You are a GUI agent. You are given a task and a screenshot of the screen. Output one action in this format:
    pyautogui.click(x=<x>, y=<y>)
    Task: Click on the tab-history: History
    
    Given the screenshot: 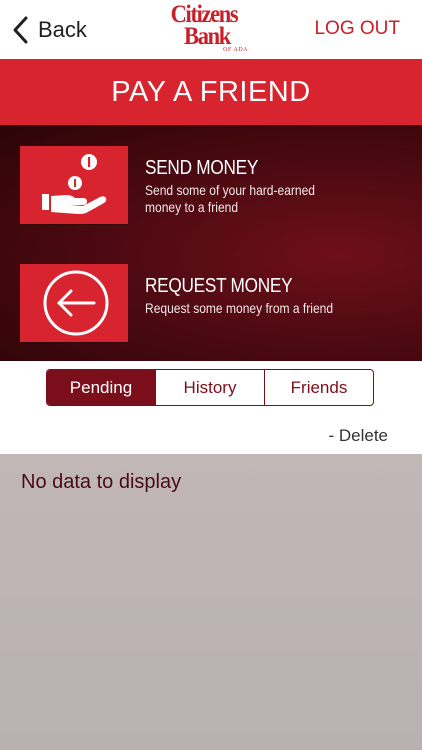 What is the action you would take?
    pyautogui.click(x=209, y=387)
    